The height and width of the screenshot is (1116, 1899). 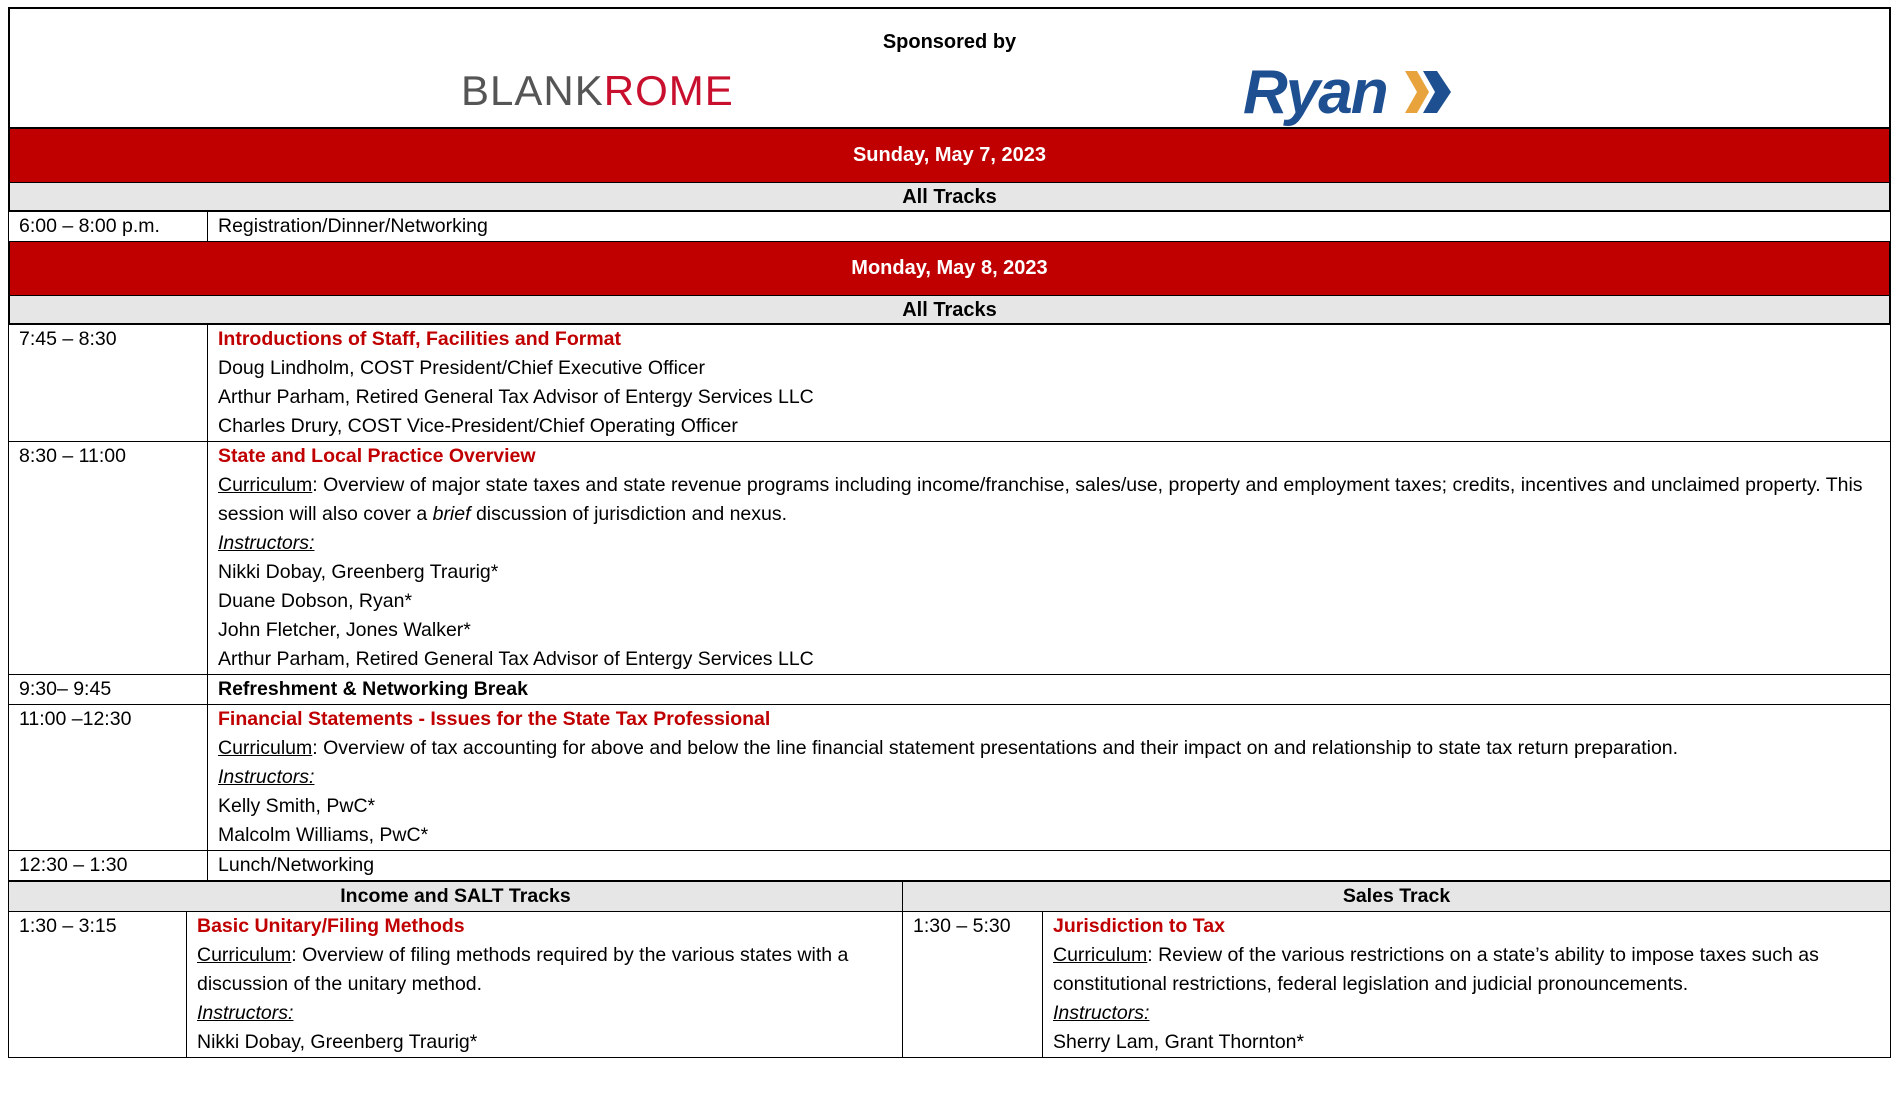 What do you see at coordinates (949, 68) in the screenshot?
I see `sponsor-banner: Sponsored by BLANKROME Ryan` at bounding box center [949, 68].